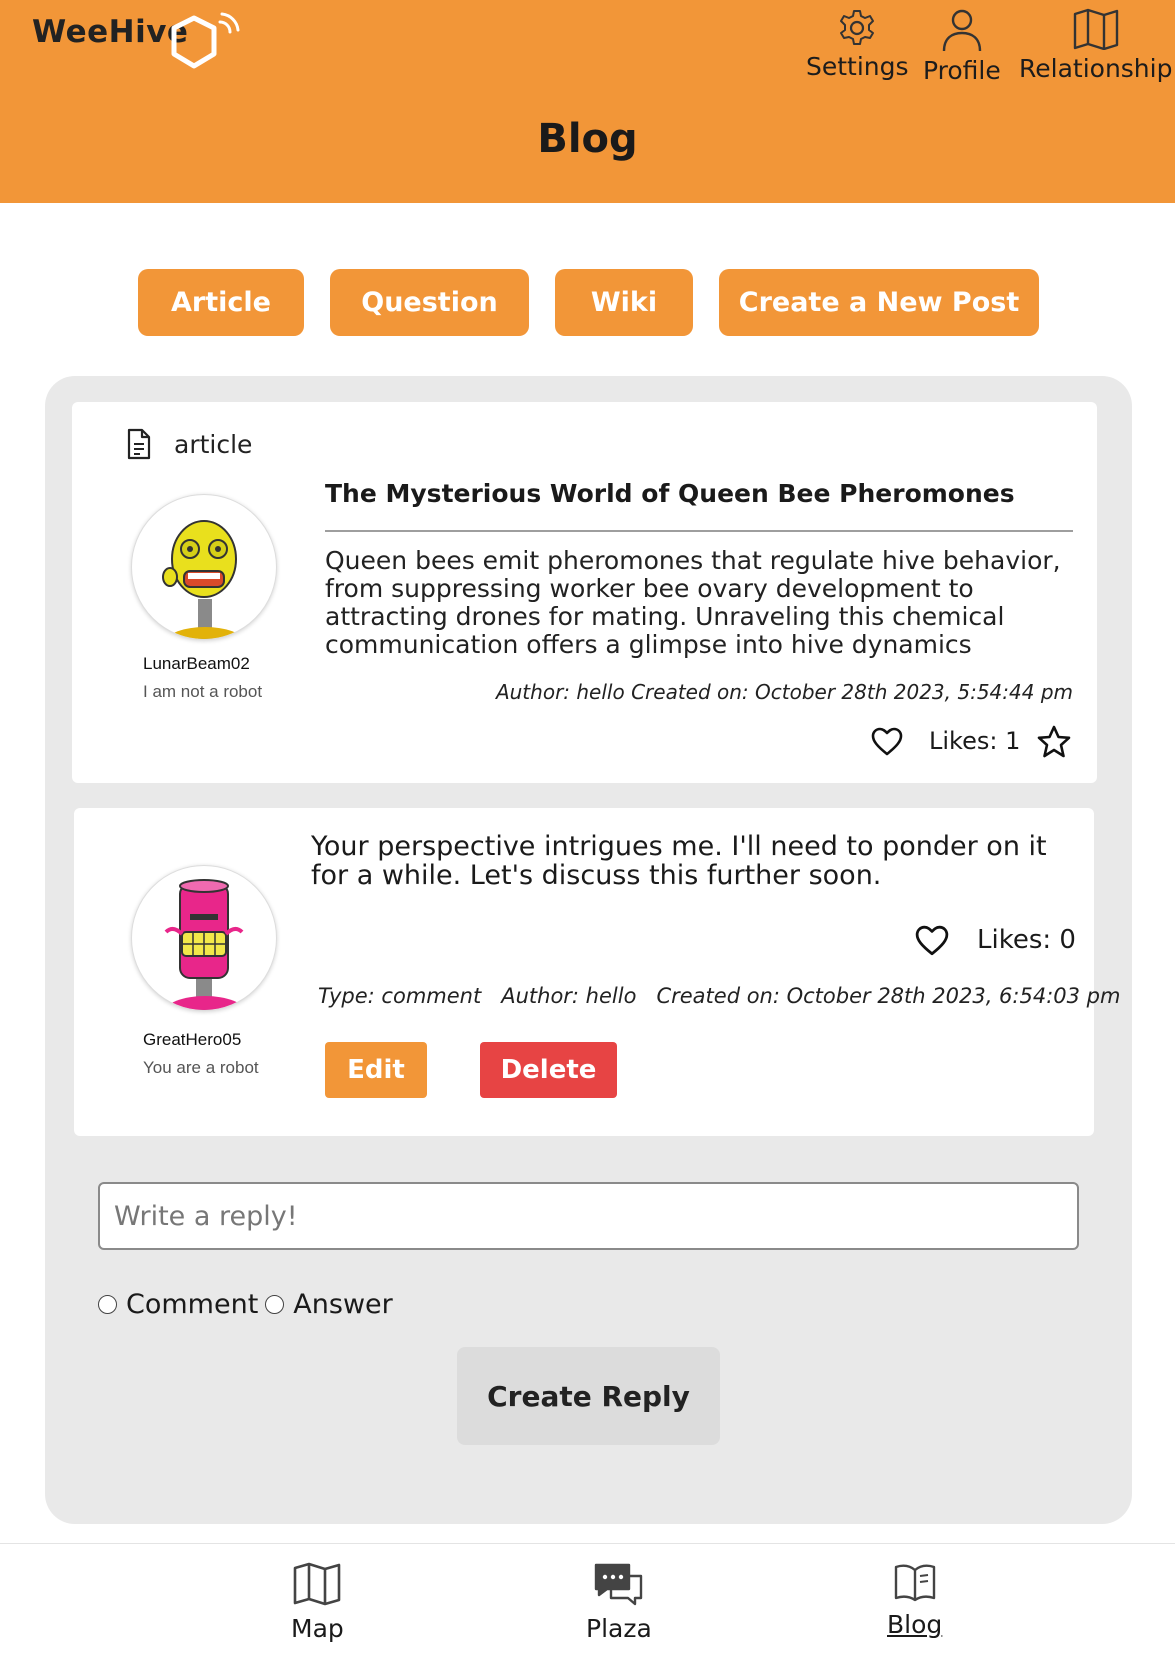 Image resolution: width=1175 pixels, height=1680 pixels. Describe the element at coordinates (221, 302) in the screenshot. I see `filter-article-button: Article` at that location.